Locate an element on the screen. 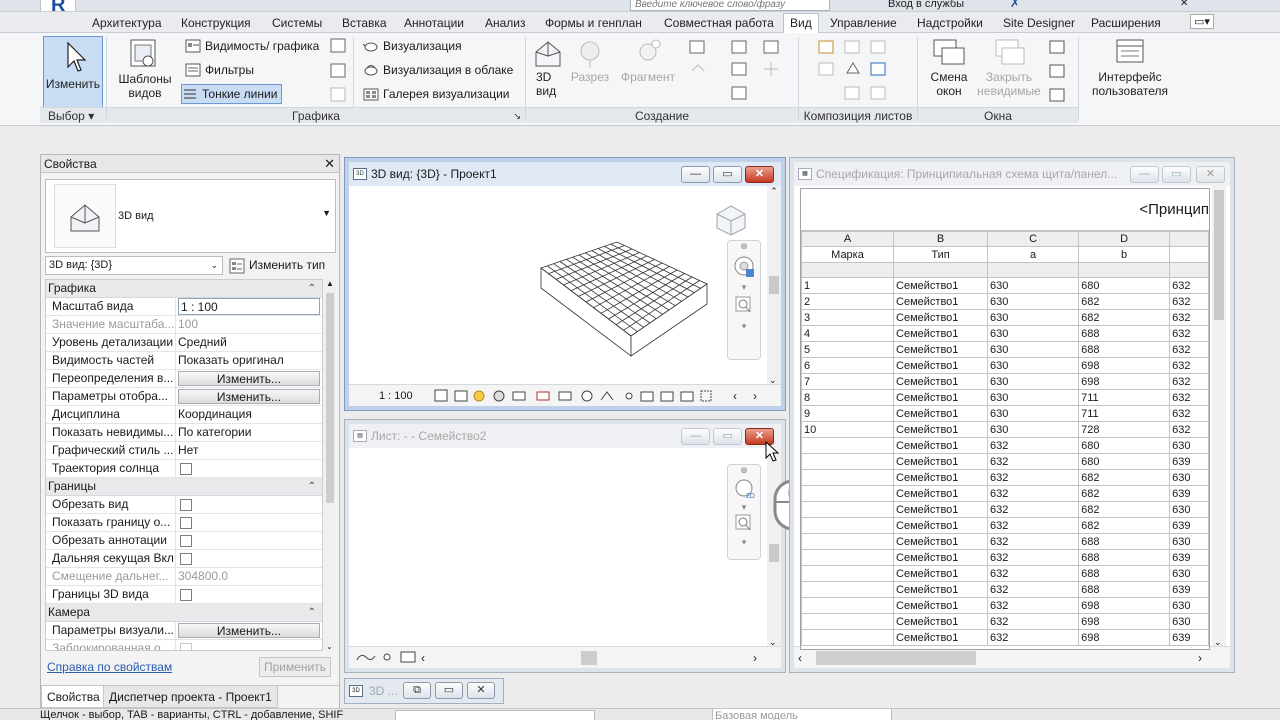  table-row: Семейство1 632 682 630 is located at coordinates (1005, 477).